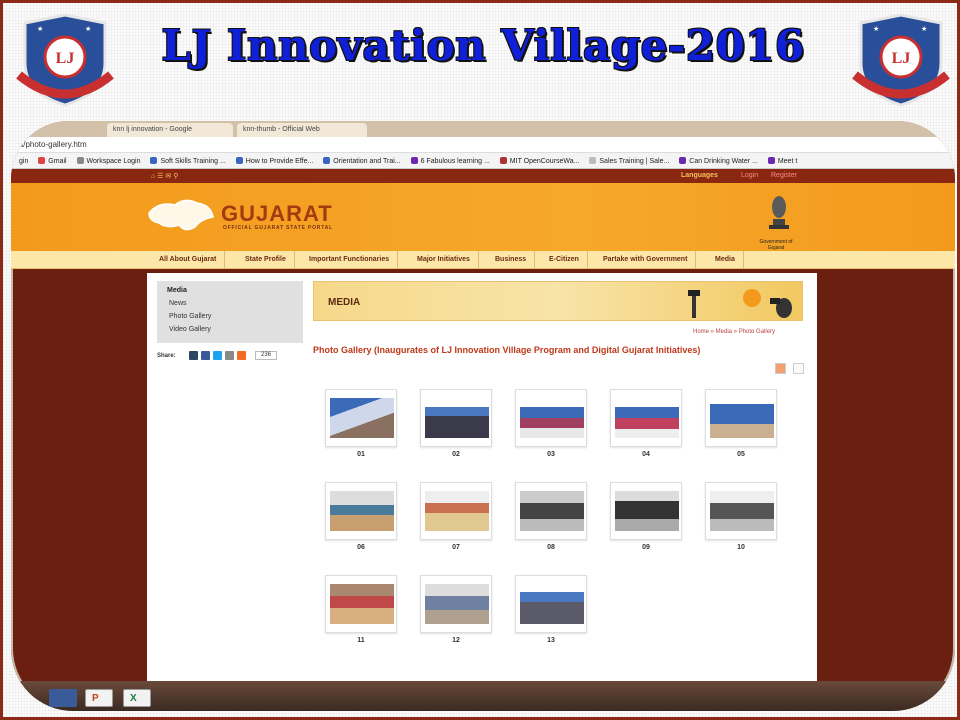 The image size is (960, 720). What do you see at coordinates (456, 454) in the screenshot?
I see `thumbnail-label: 02` at bounding box center [456, 454].